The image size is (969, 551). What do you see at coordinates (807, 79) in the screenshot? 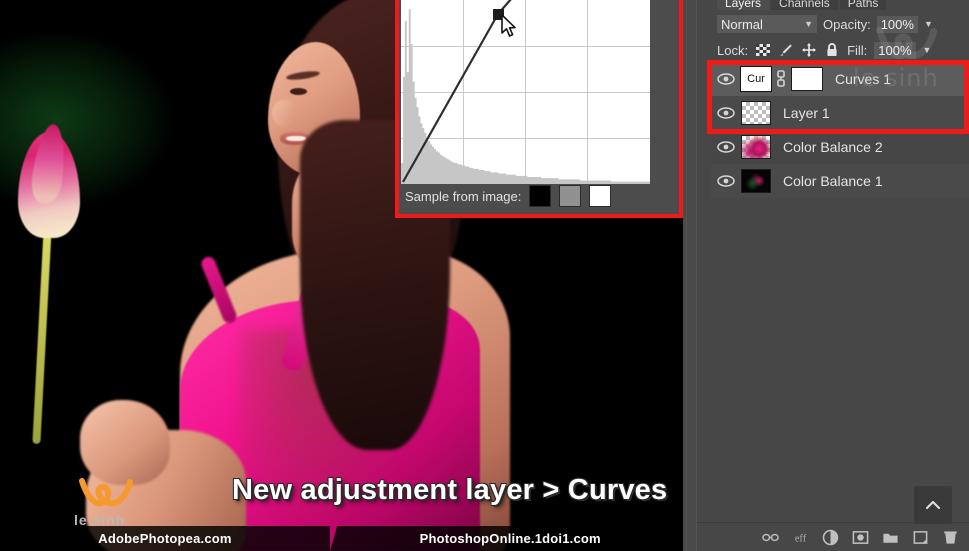
I see `layer-mask-thumbnail` at bounding box center [807, 79].